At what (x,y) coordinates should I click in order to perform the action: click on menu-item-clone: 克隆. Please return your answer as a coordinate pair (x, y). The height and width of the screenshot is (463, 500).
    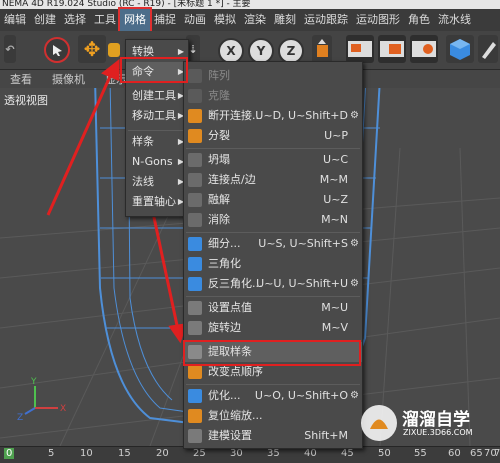
    Looking at the image, I should click on (273, 96).